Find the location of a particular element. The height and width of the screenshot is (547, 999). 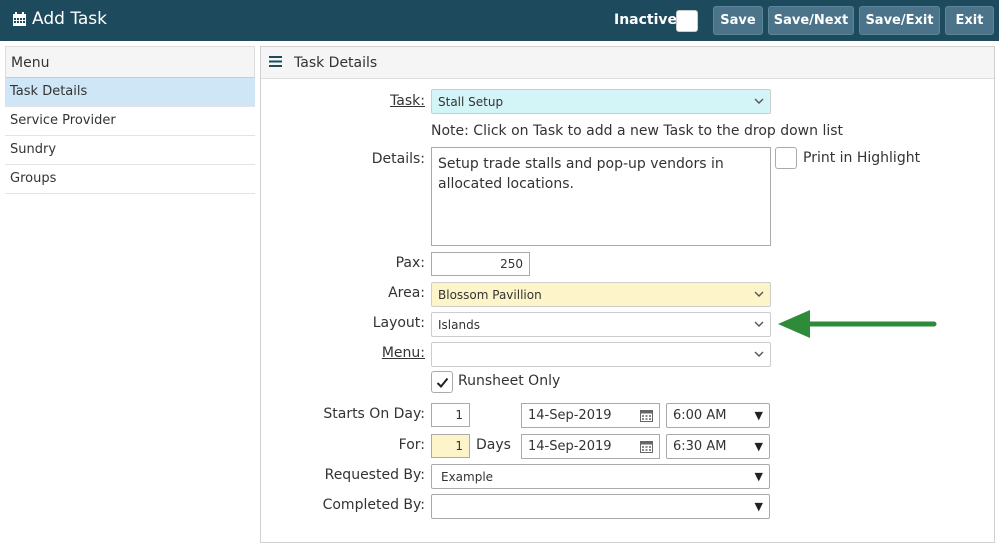

end-time-select: 6:30 AM ▼ is located at coordinates (718, 446).